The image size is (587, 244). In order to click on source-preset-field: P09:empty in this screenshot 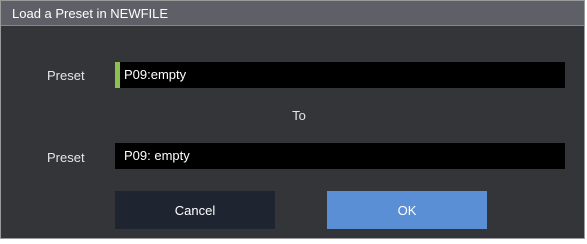, I will do `click(340, 75)`.